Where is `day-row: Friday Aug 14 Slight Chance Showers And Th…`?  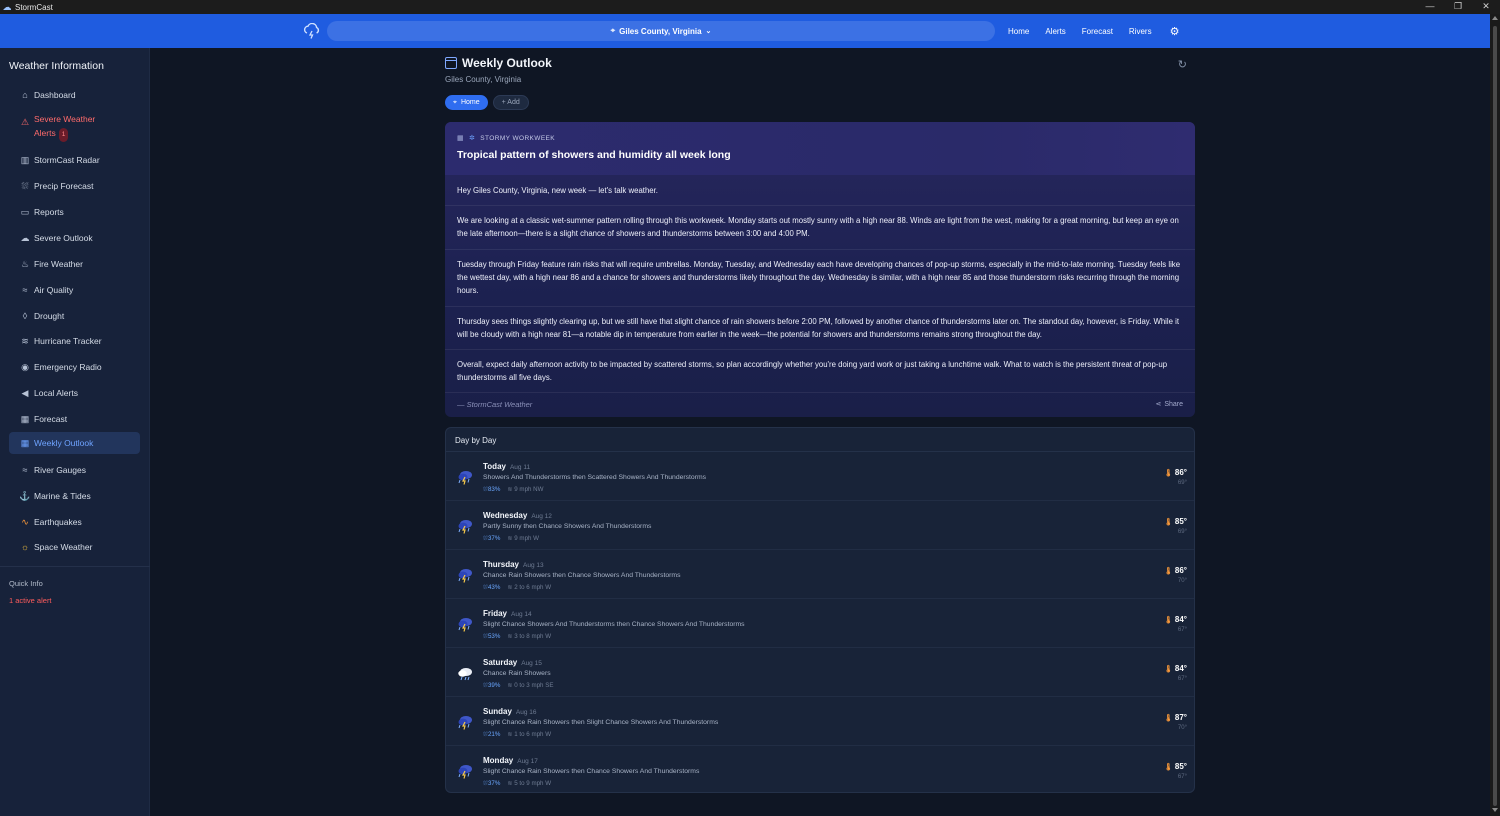
day-row: Friday Aug 14 Slight Chance Showers And Th… is located at coordinates (820, 623).